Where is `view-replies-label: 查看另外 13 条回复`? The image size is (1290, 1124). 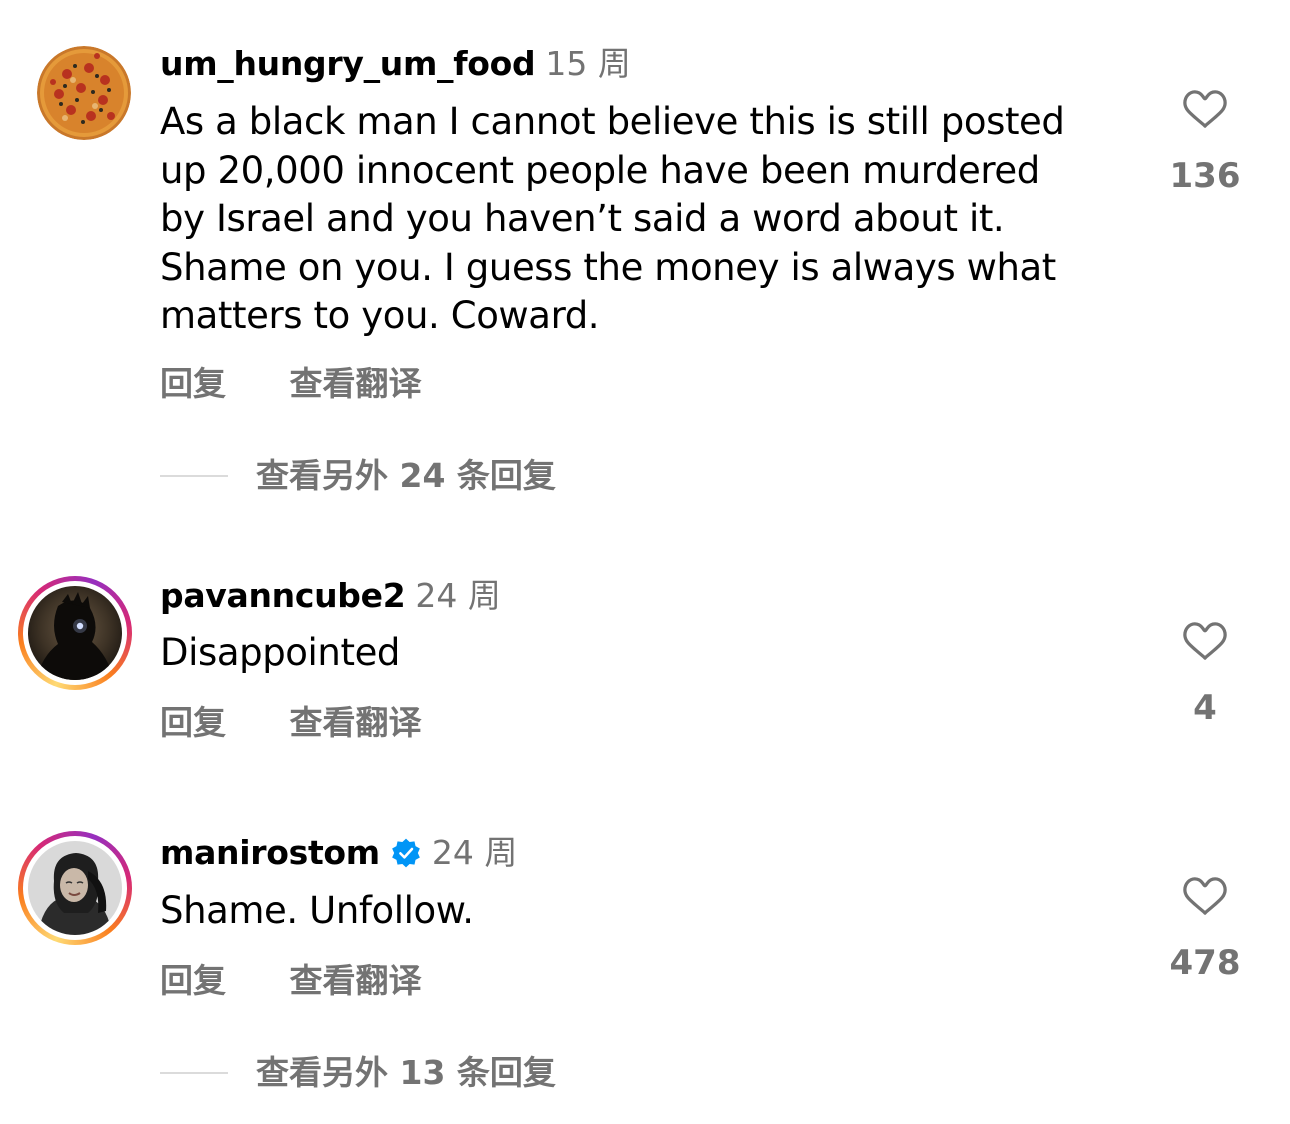 view-replies-label: 查看另外 13 条回复 is located at coordinates (406, 1072).